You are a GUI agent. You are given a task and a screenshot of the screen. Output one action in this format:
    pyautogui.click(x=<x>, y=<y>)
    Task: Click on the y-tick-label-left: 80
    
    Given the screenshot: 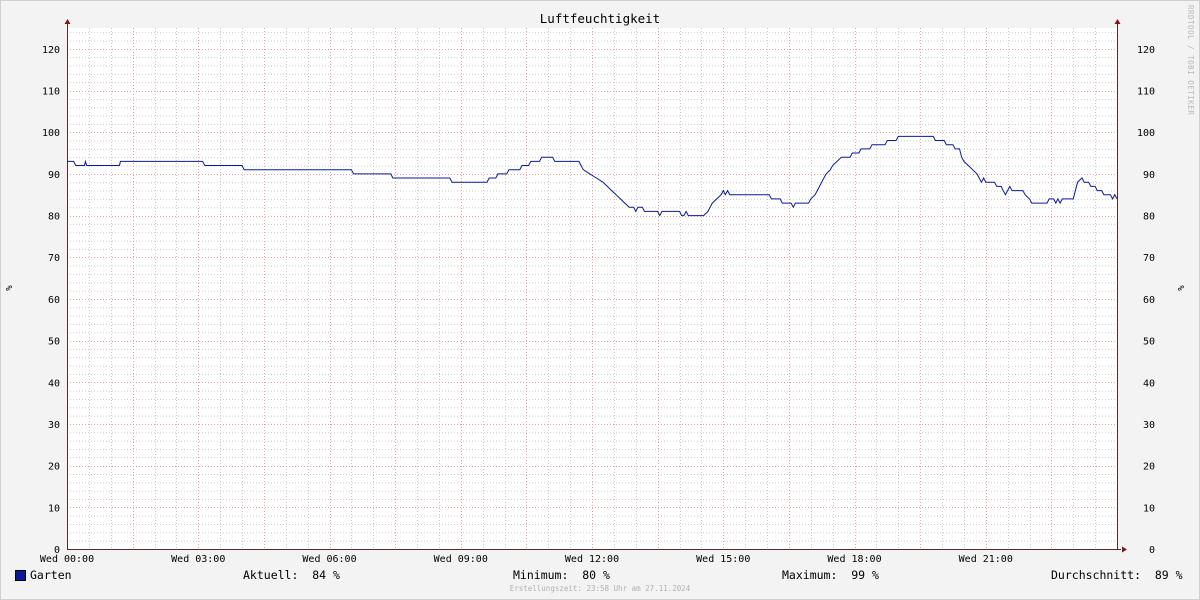 What is the action you would take?
    pyautogui.click(x=54, y=217)
    